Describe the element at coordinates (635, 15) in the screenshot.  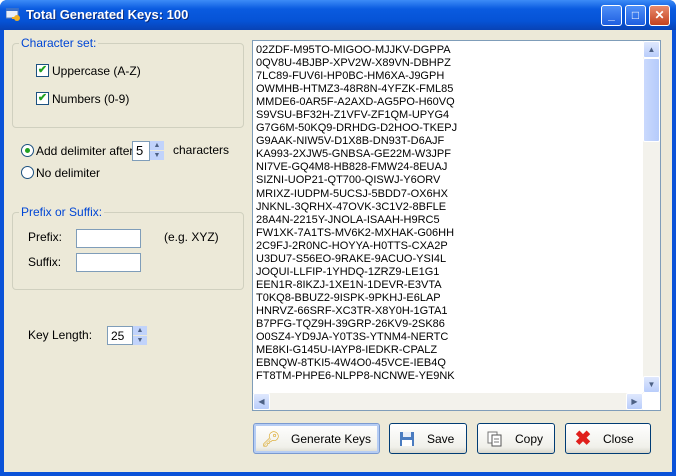
I see `maximize-button: □` at that location.